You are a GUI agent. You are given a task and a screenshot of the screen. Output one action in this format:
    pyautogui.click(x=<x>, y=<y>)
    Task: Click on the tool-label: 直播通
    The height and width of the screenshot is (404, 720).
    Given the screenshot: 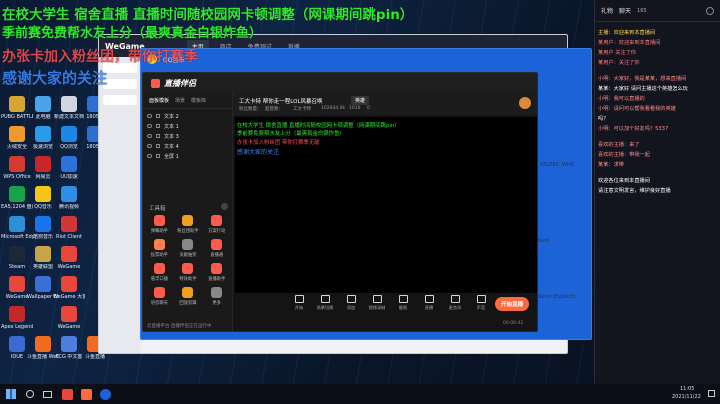 What is the action you would take?
    pyautogui.click(x=217, y=255)
    